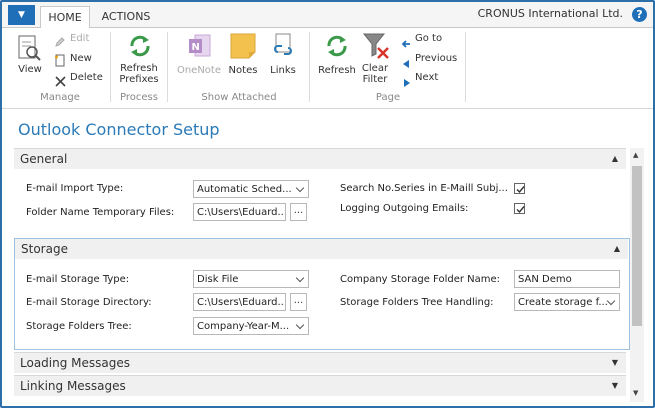 The width and height of the screenshot is (655, 408). What do you see at coordinates (283, 70) in the screenshot?
I see `links-button: Links` at bounding box center [283, 70].